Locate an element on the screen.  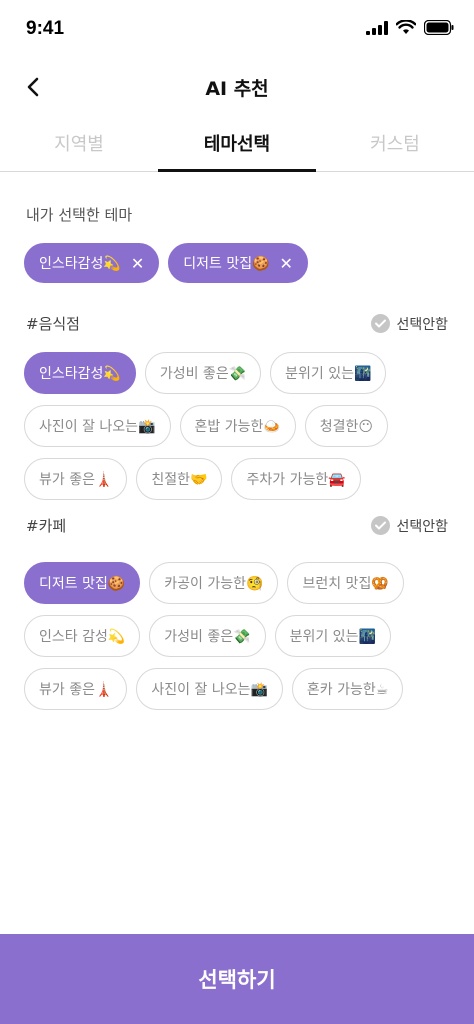
signal-icon is located at coordinates (377, 27).